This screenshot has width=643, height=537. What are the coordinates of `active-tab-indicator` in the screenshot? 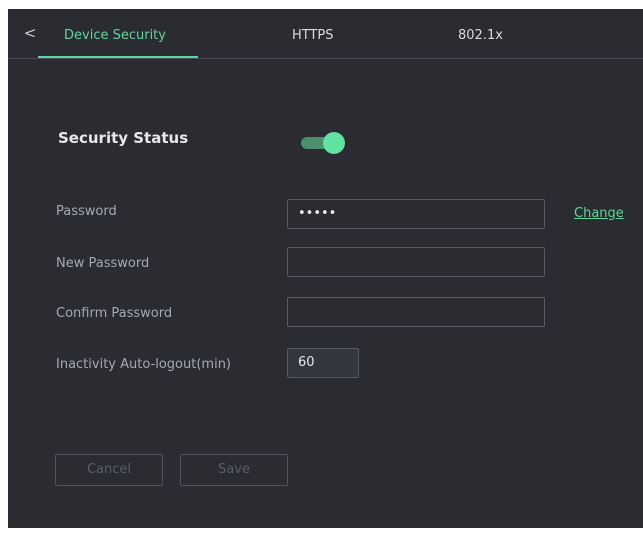 It's located at (118, 57).